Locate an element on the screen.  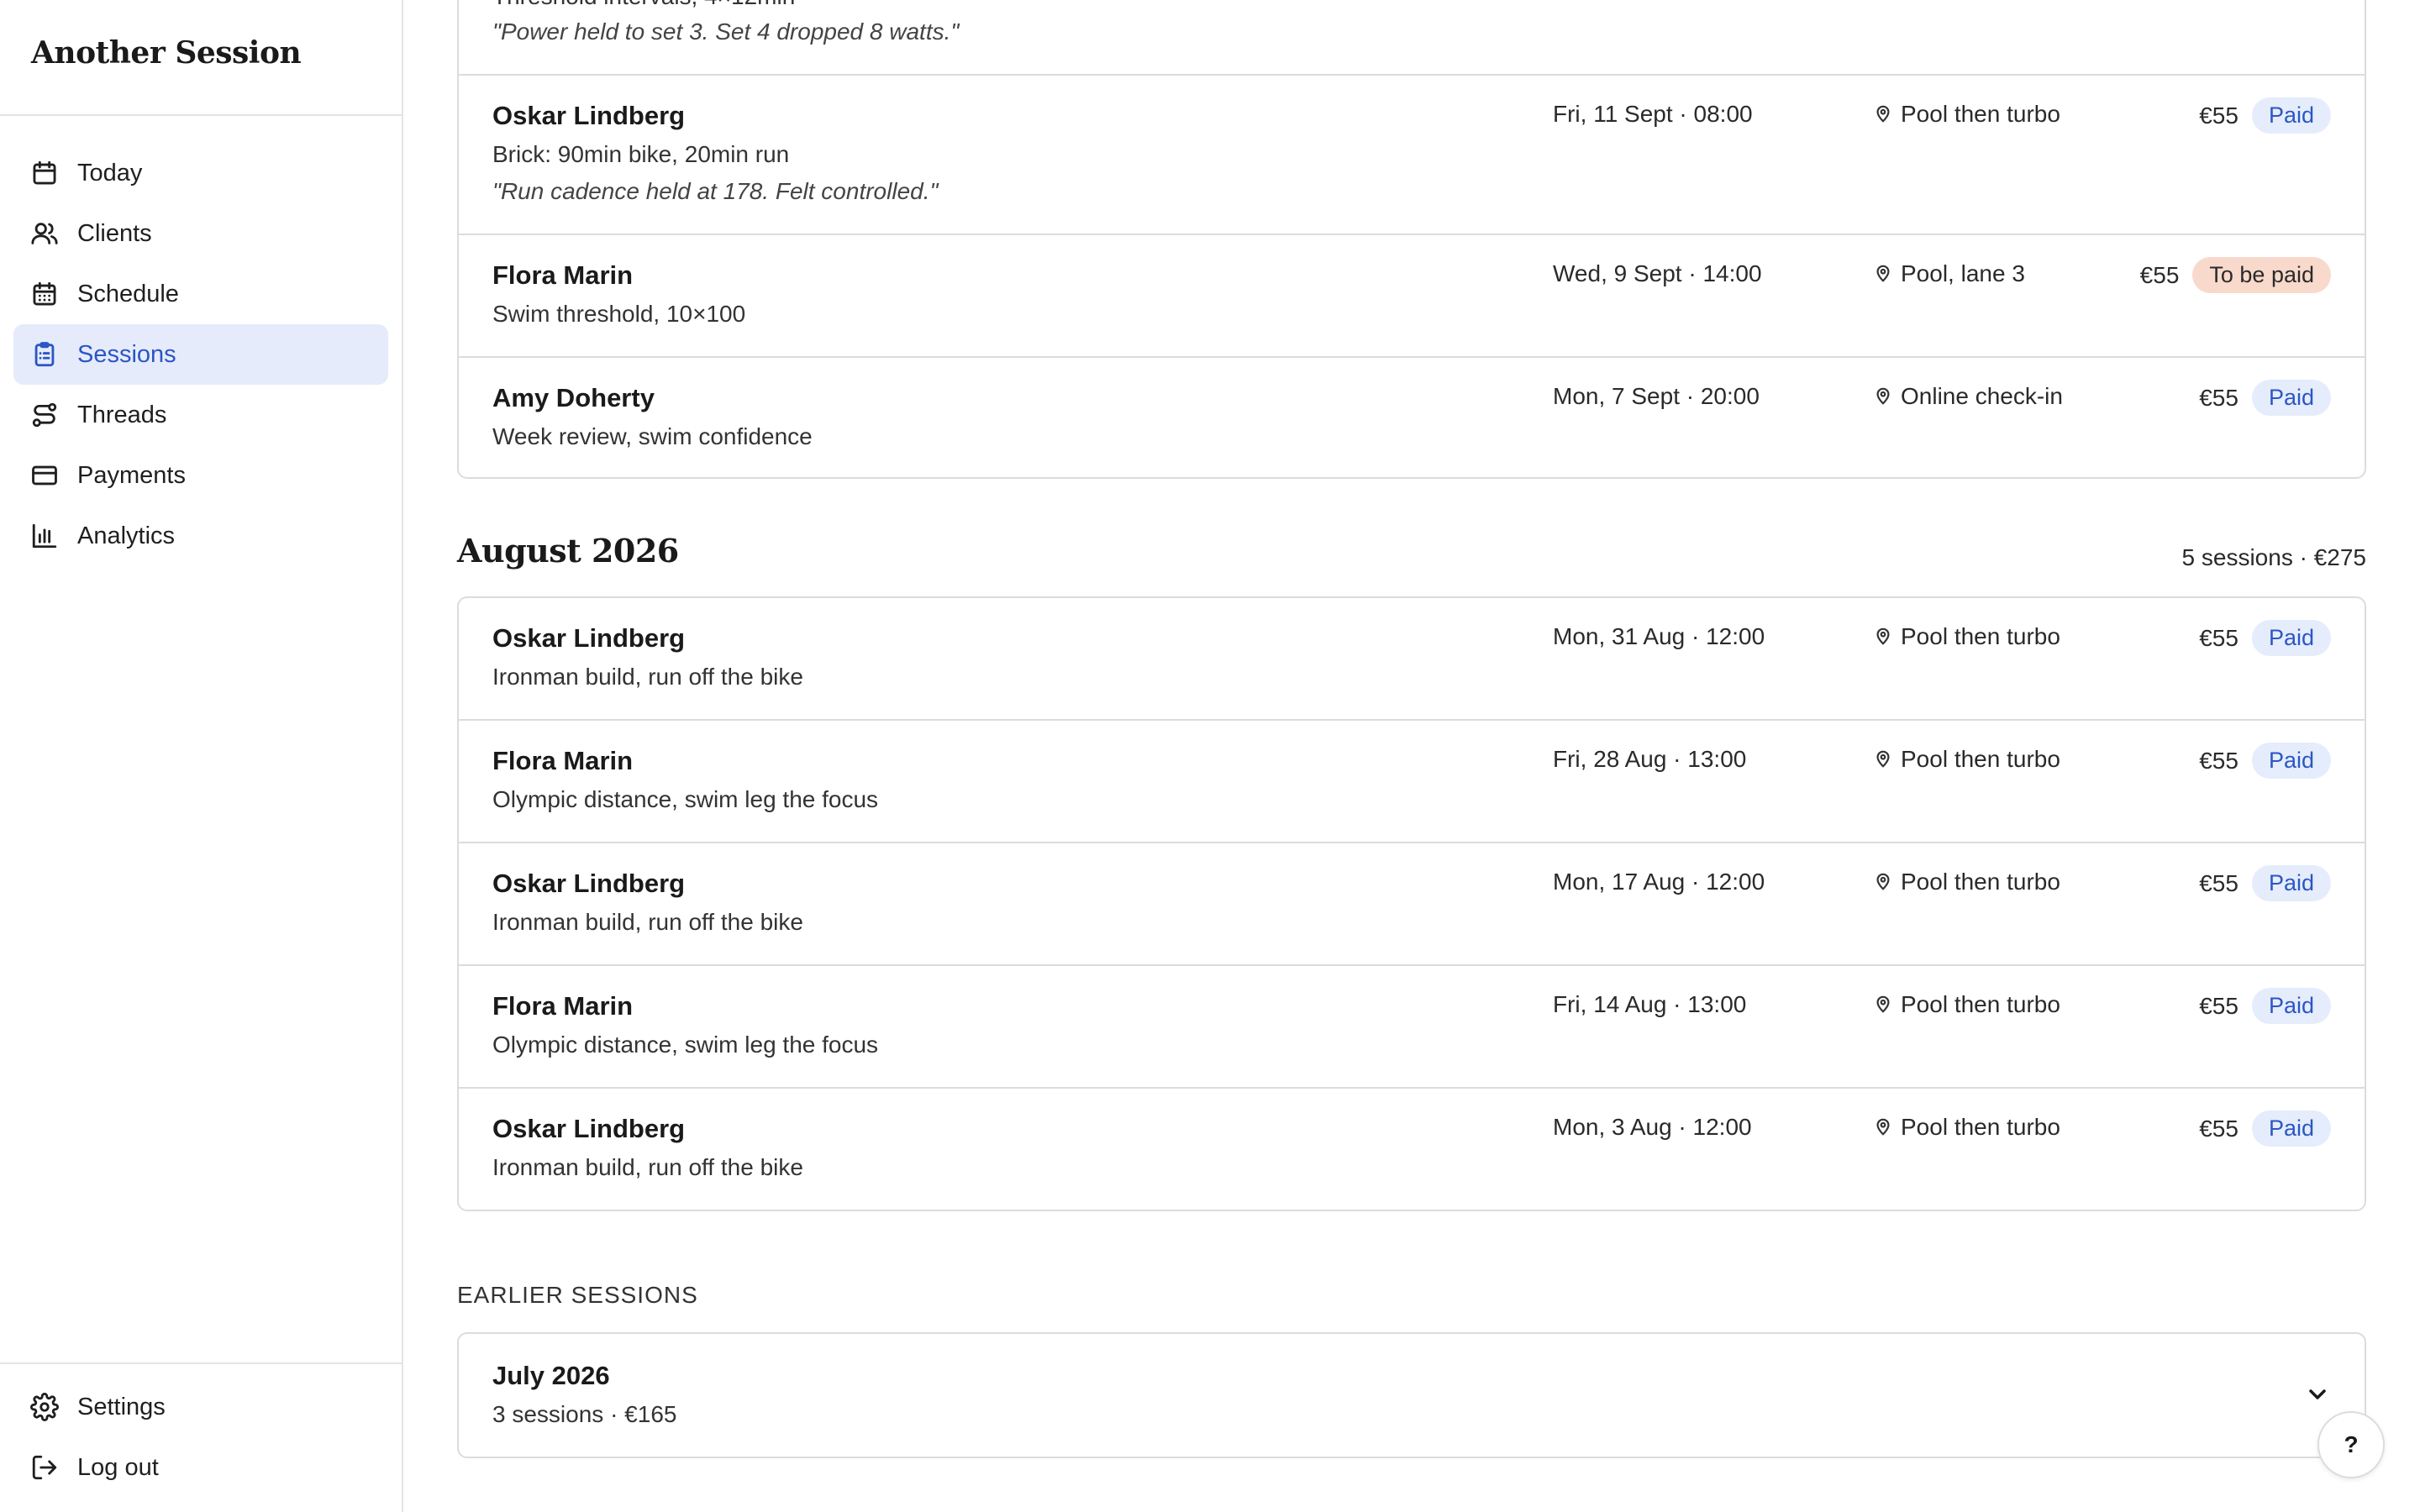
session-location: Pool, lane 3 is located at coordinates (1949, 273).